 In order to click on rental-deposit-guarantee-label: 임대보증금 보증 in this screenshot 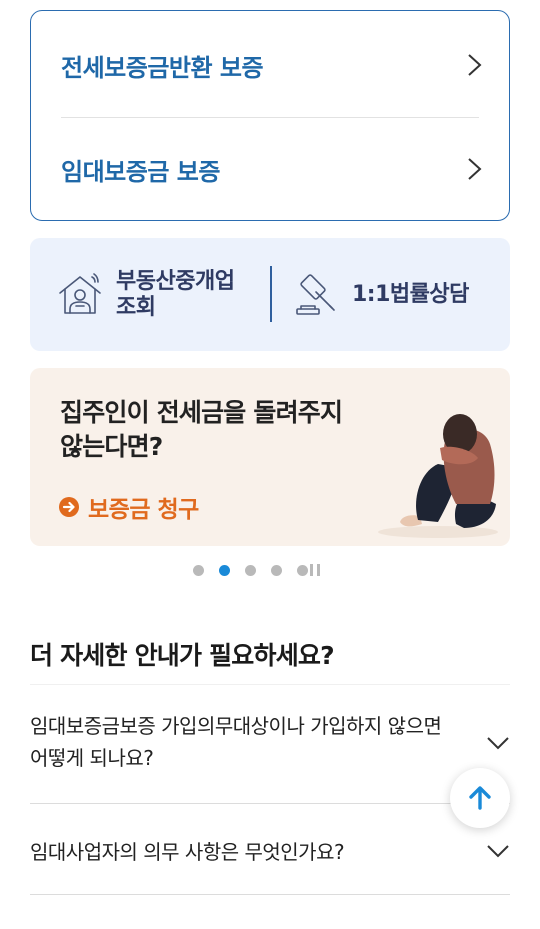, I will do `click(140, 171)`.